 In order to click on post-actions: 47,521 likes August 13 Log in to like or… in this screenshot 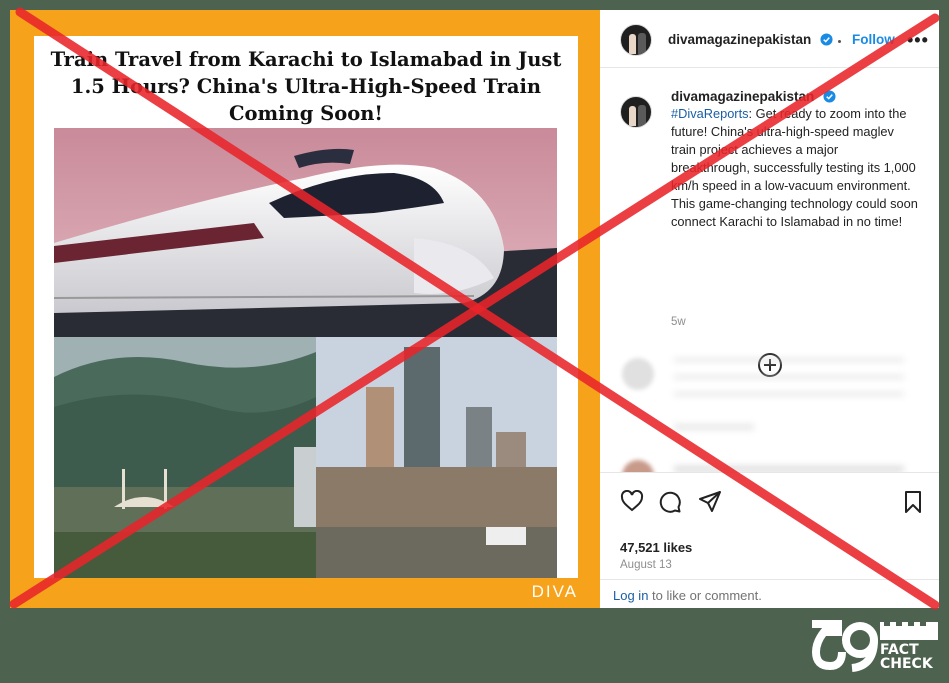, I will do `click(769, 540)`.